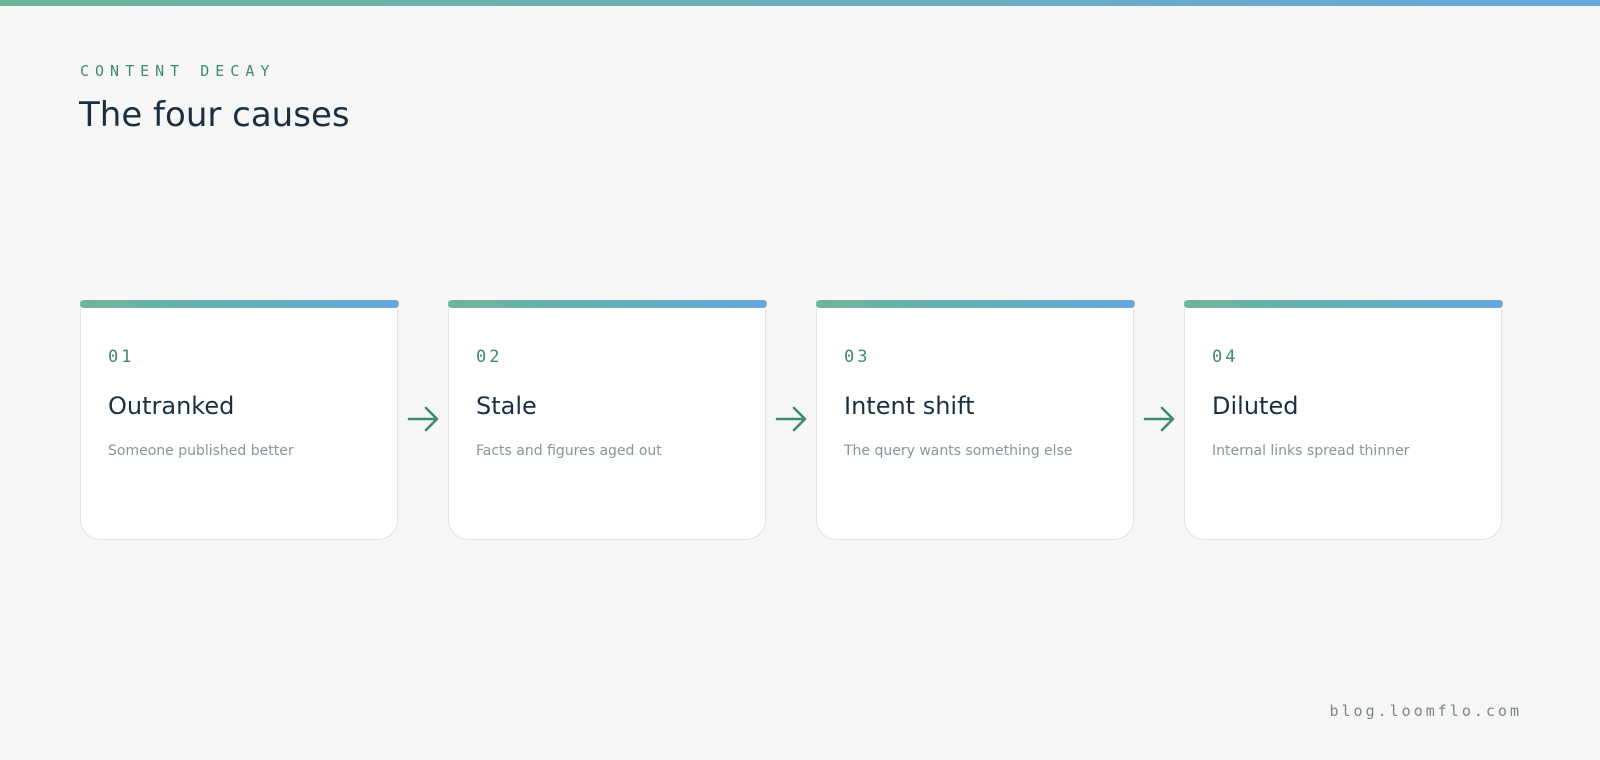  What do you see at coordinates (958, 451) in the screenshot?
I see `step-description: The query wants something else` at bounding box center [958, 451].